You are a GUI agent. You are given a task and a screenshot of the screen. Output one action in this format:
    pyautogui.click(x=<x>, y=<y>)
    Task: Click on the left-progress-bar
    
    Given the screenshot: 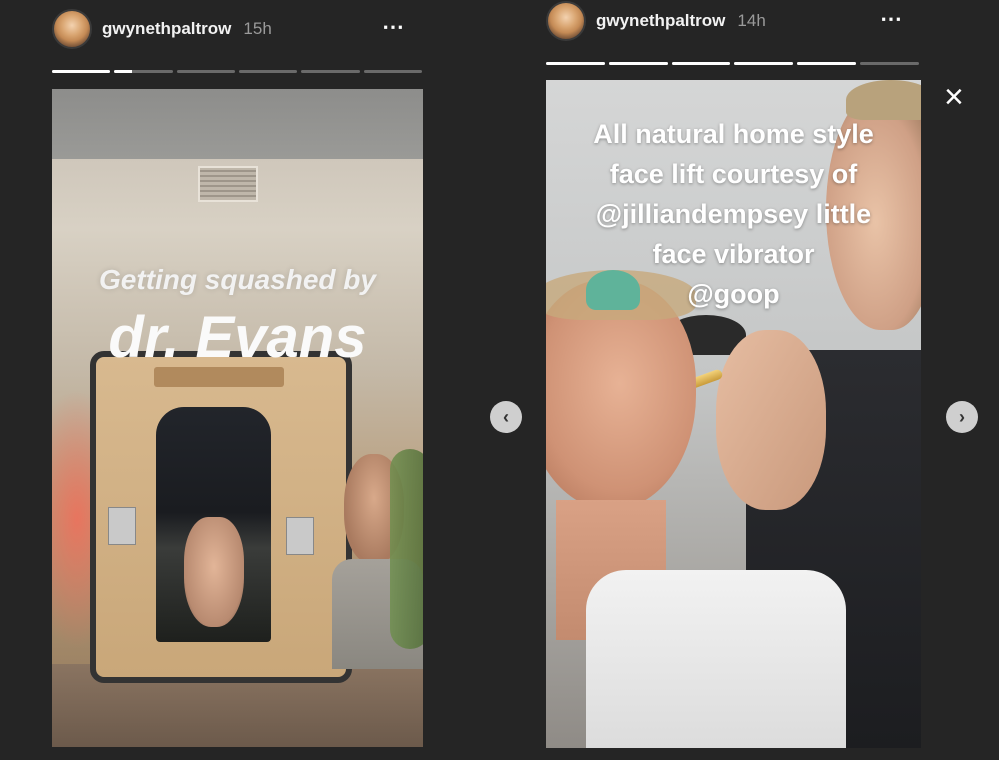 What is the action you would take?
    pyautogui.click(x=237, y=71)
    